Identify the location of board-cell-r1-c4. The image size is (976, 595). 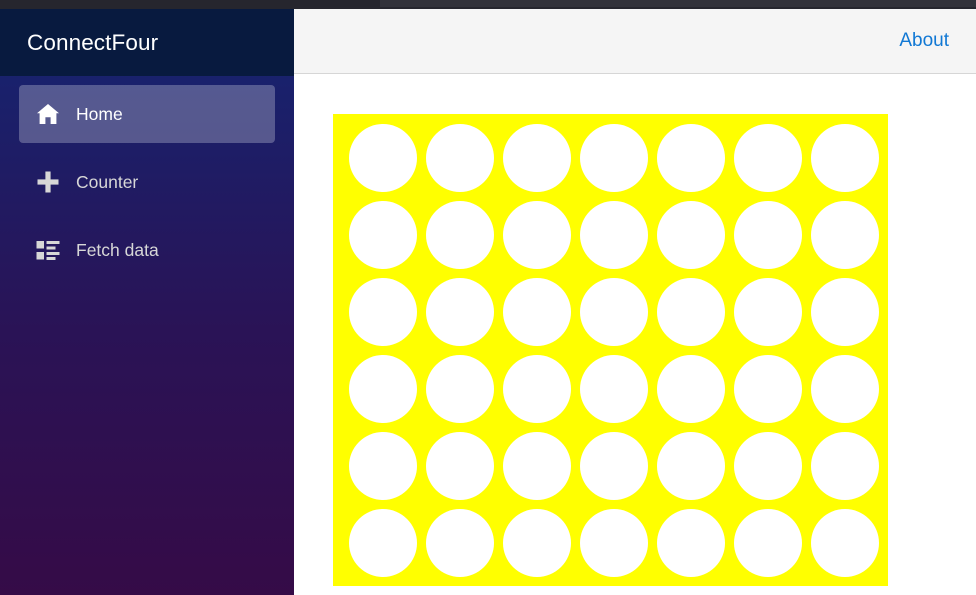
(690, 234).